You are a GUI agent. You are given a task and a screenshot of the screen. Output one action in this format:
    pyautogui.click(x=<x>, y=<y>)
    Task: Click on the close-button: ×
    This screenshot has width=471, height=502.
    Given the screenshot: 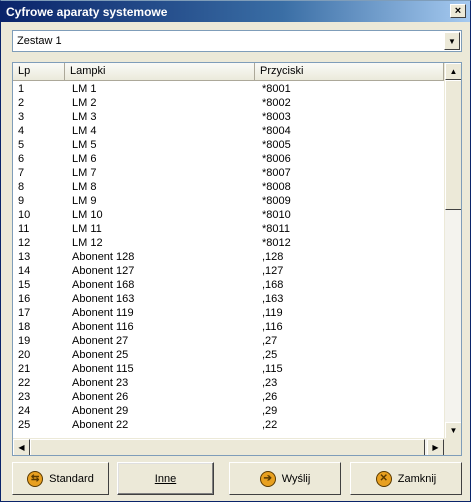 What is the action you would take?
    pyautogui.click(x=458, y=11)
    